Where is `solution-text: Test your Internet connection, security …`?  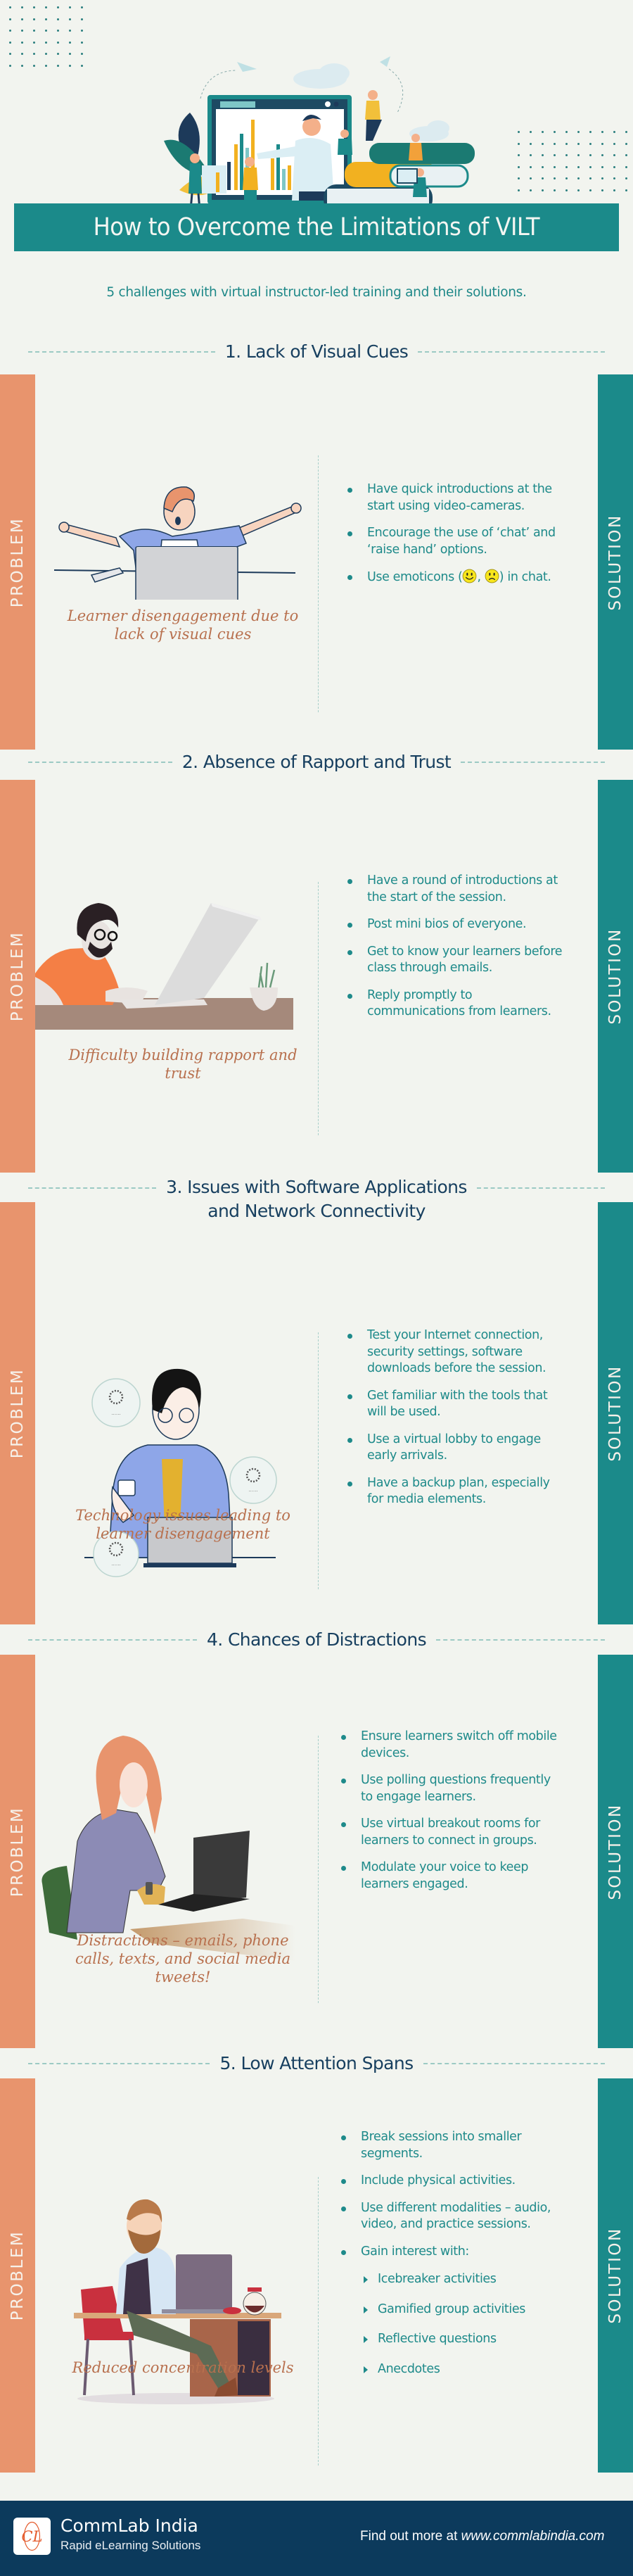
solution-text: Test your Internet connection, security … is located at coordinates (456, 1351).